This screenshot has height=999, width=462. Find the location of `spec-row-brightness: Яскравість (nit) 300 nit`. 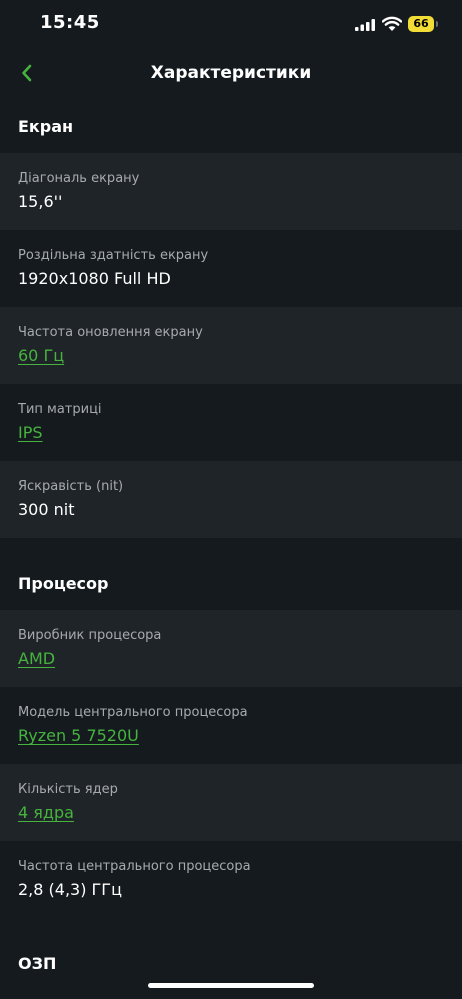

spec-row-brightness: Яскравість (nit) 300 nit is located at coordinates (231, 499).